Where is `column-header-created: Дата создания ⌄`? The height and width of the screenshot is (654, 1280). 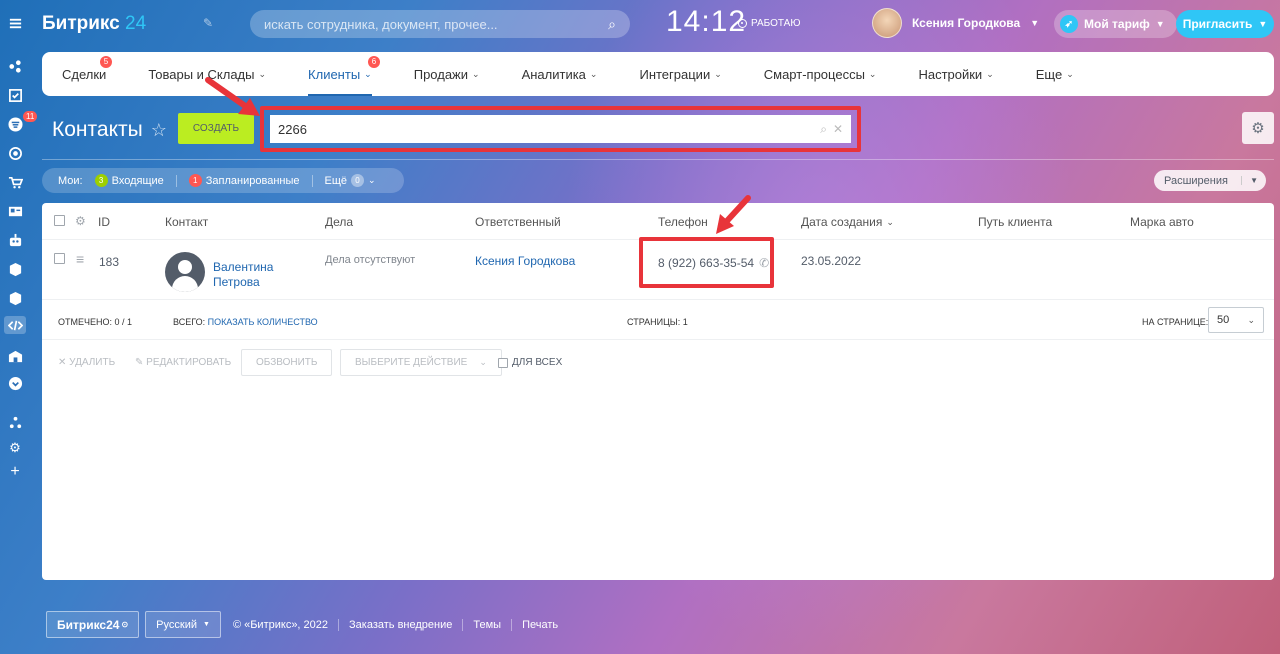
column-header-created: Дата создания ⌄ is located at coordinates (847, 222).